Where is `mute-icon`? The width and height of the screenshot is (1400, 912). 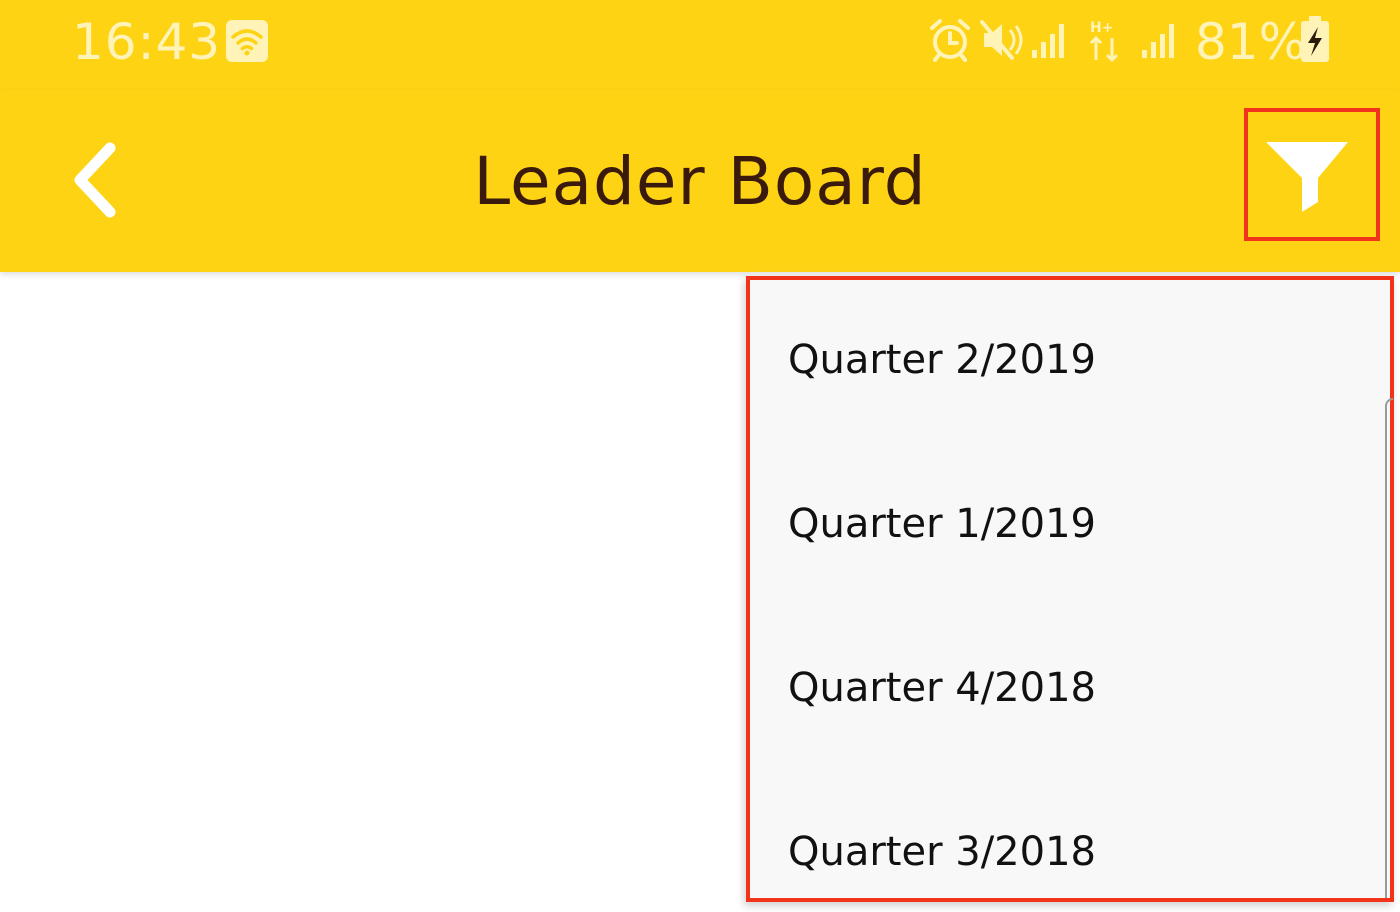
mute-icon is located at coordinates (1001, 40).